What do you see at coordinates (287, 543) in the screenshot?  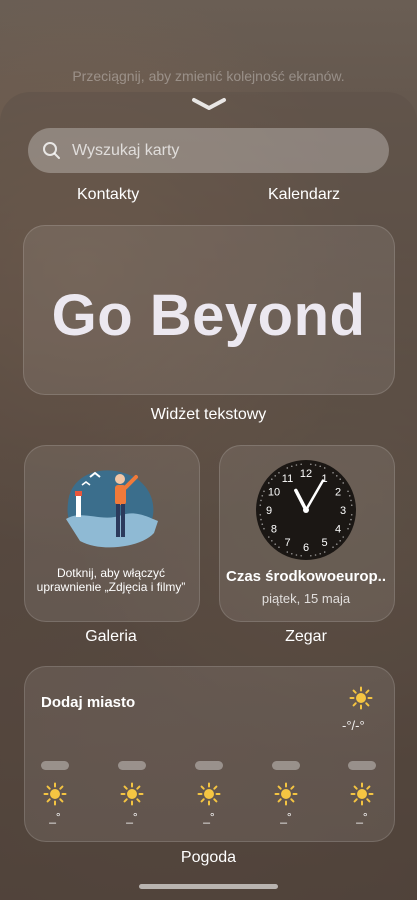 I see `clock-number: 7` at bounding box center [287, 543].